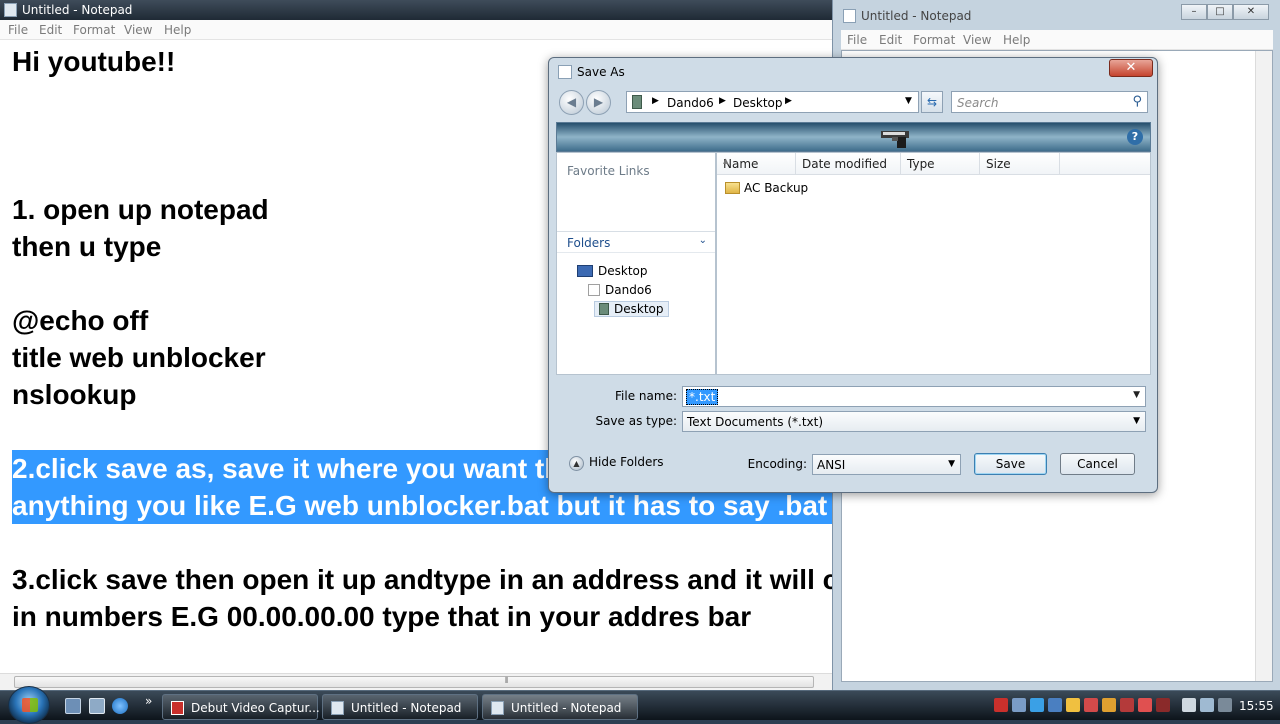 The width and height of the screenshot is (1280, 724). What do you see at coordinates (608, 171) in the screenshot?
I see `favorite-links-label: Favorite Links` at bounding box center [608, 171].